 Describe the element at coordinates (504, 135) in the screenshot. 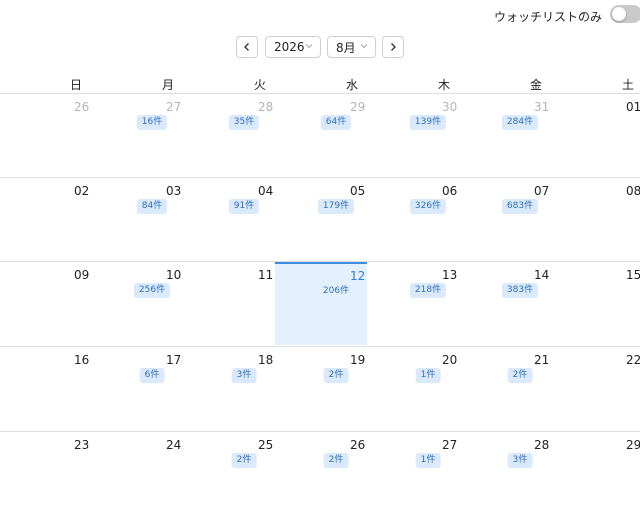

I see `calendar-day-cell: 31 284件` at that location.